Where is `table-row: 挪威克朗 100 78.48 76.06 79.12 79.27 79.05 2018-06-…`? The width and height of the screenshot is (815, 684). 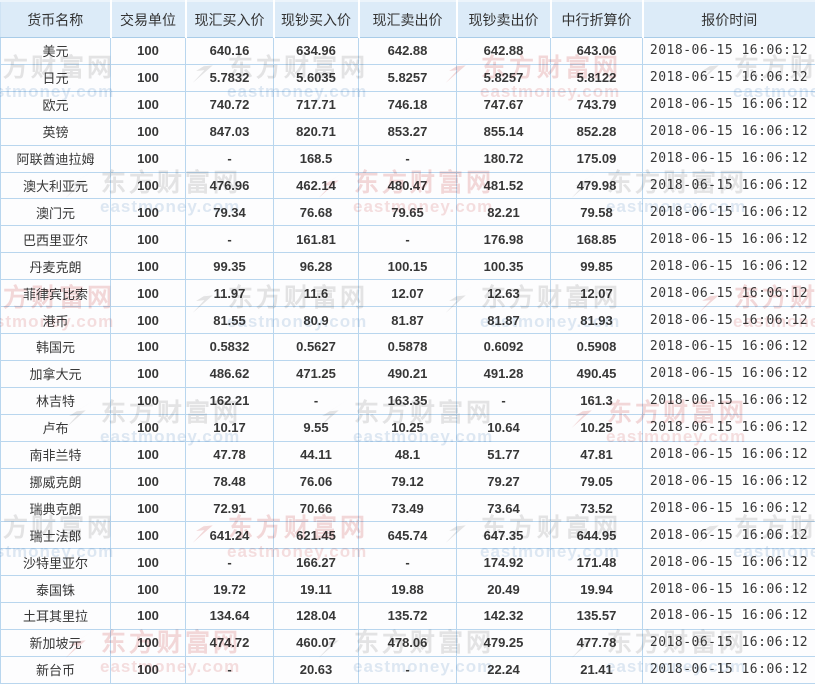 table-row: 挪威克朗 100 78.48 76.06 79.12 79.27 79.05 2018-06-… is located at coordinates (407, 481).